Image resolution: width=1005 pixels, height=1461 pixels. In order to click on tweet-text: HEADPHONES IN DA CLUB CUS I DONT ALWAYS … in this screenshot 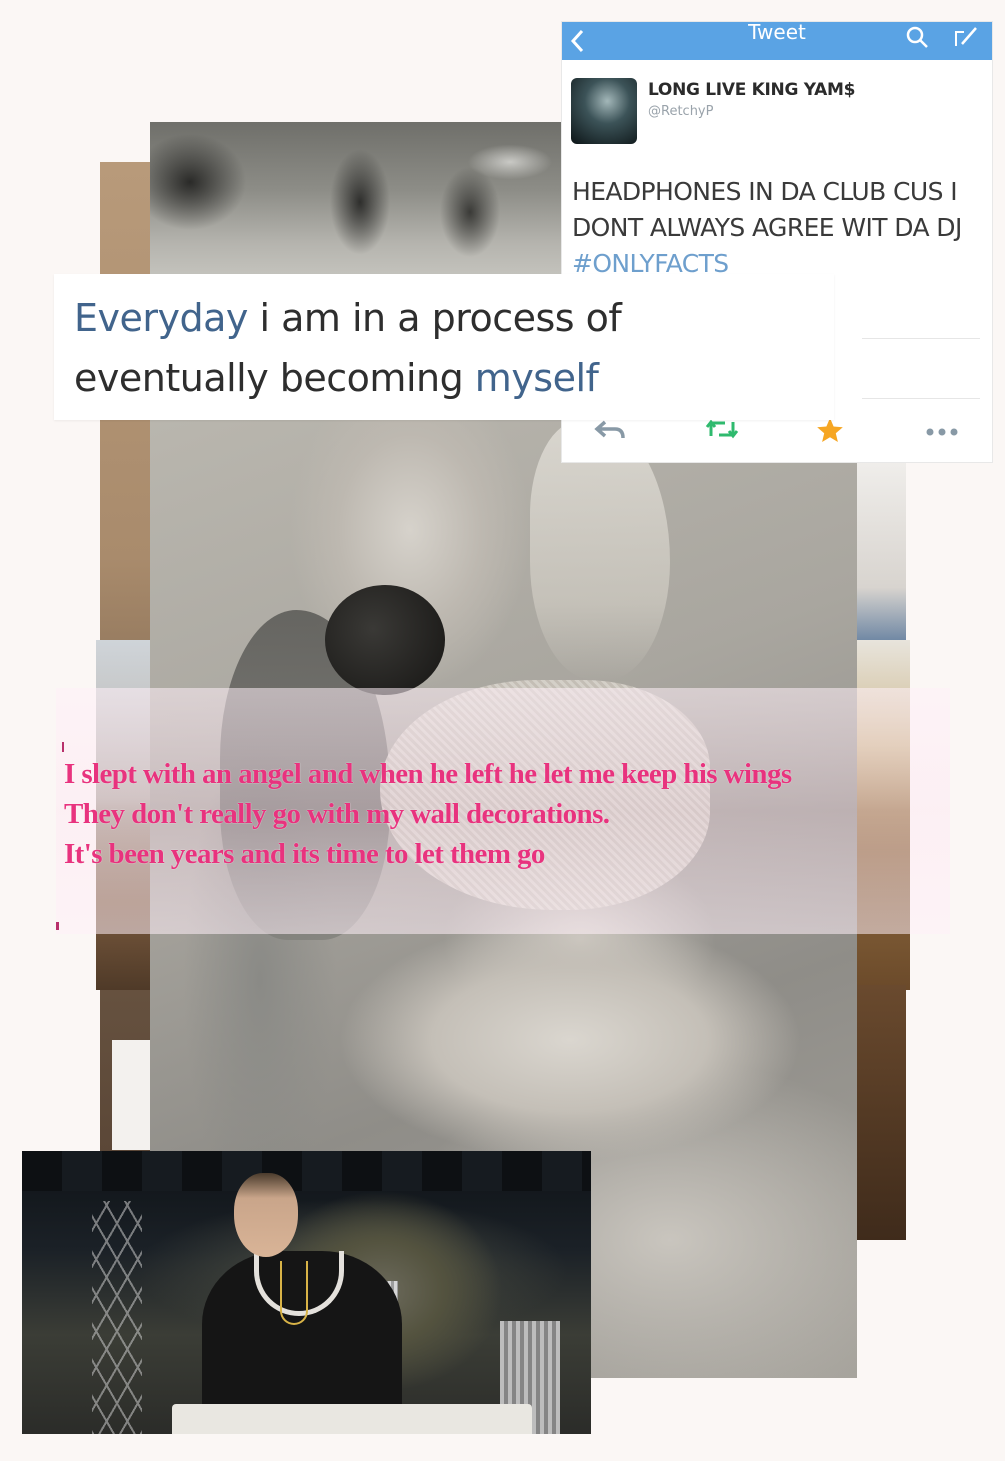, I will do `click(767, 209)`.